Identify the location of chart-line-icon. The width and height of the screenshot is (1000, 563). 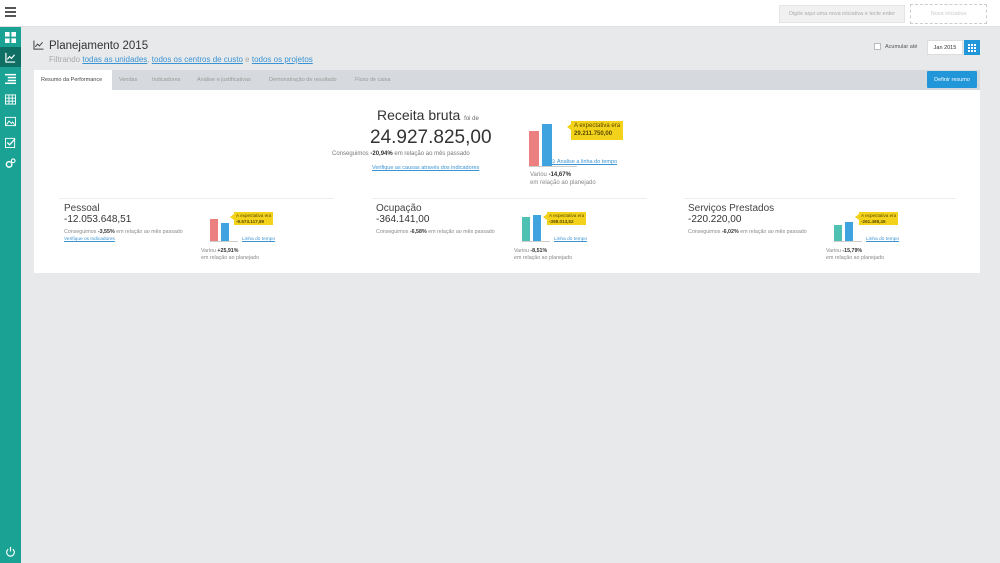
(10, 57).